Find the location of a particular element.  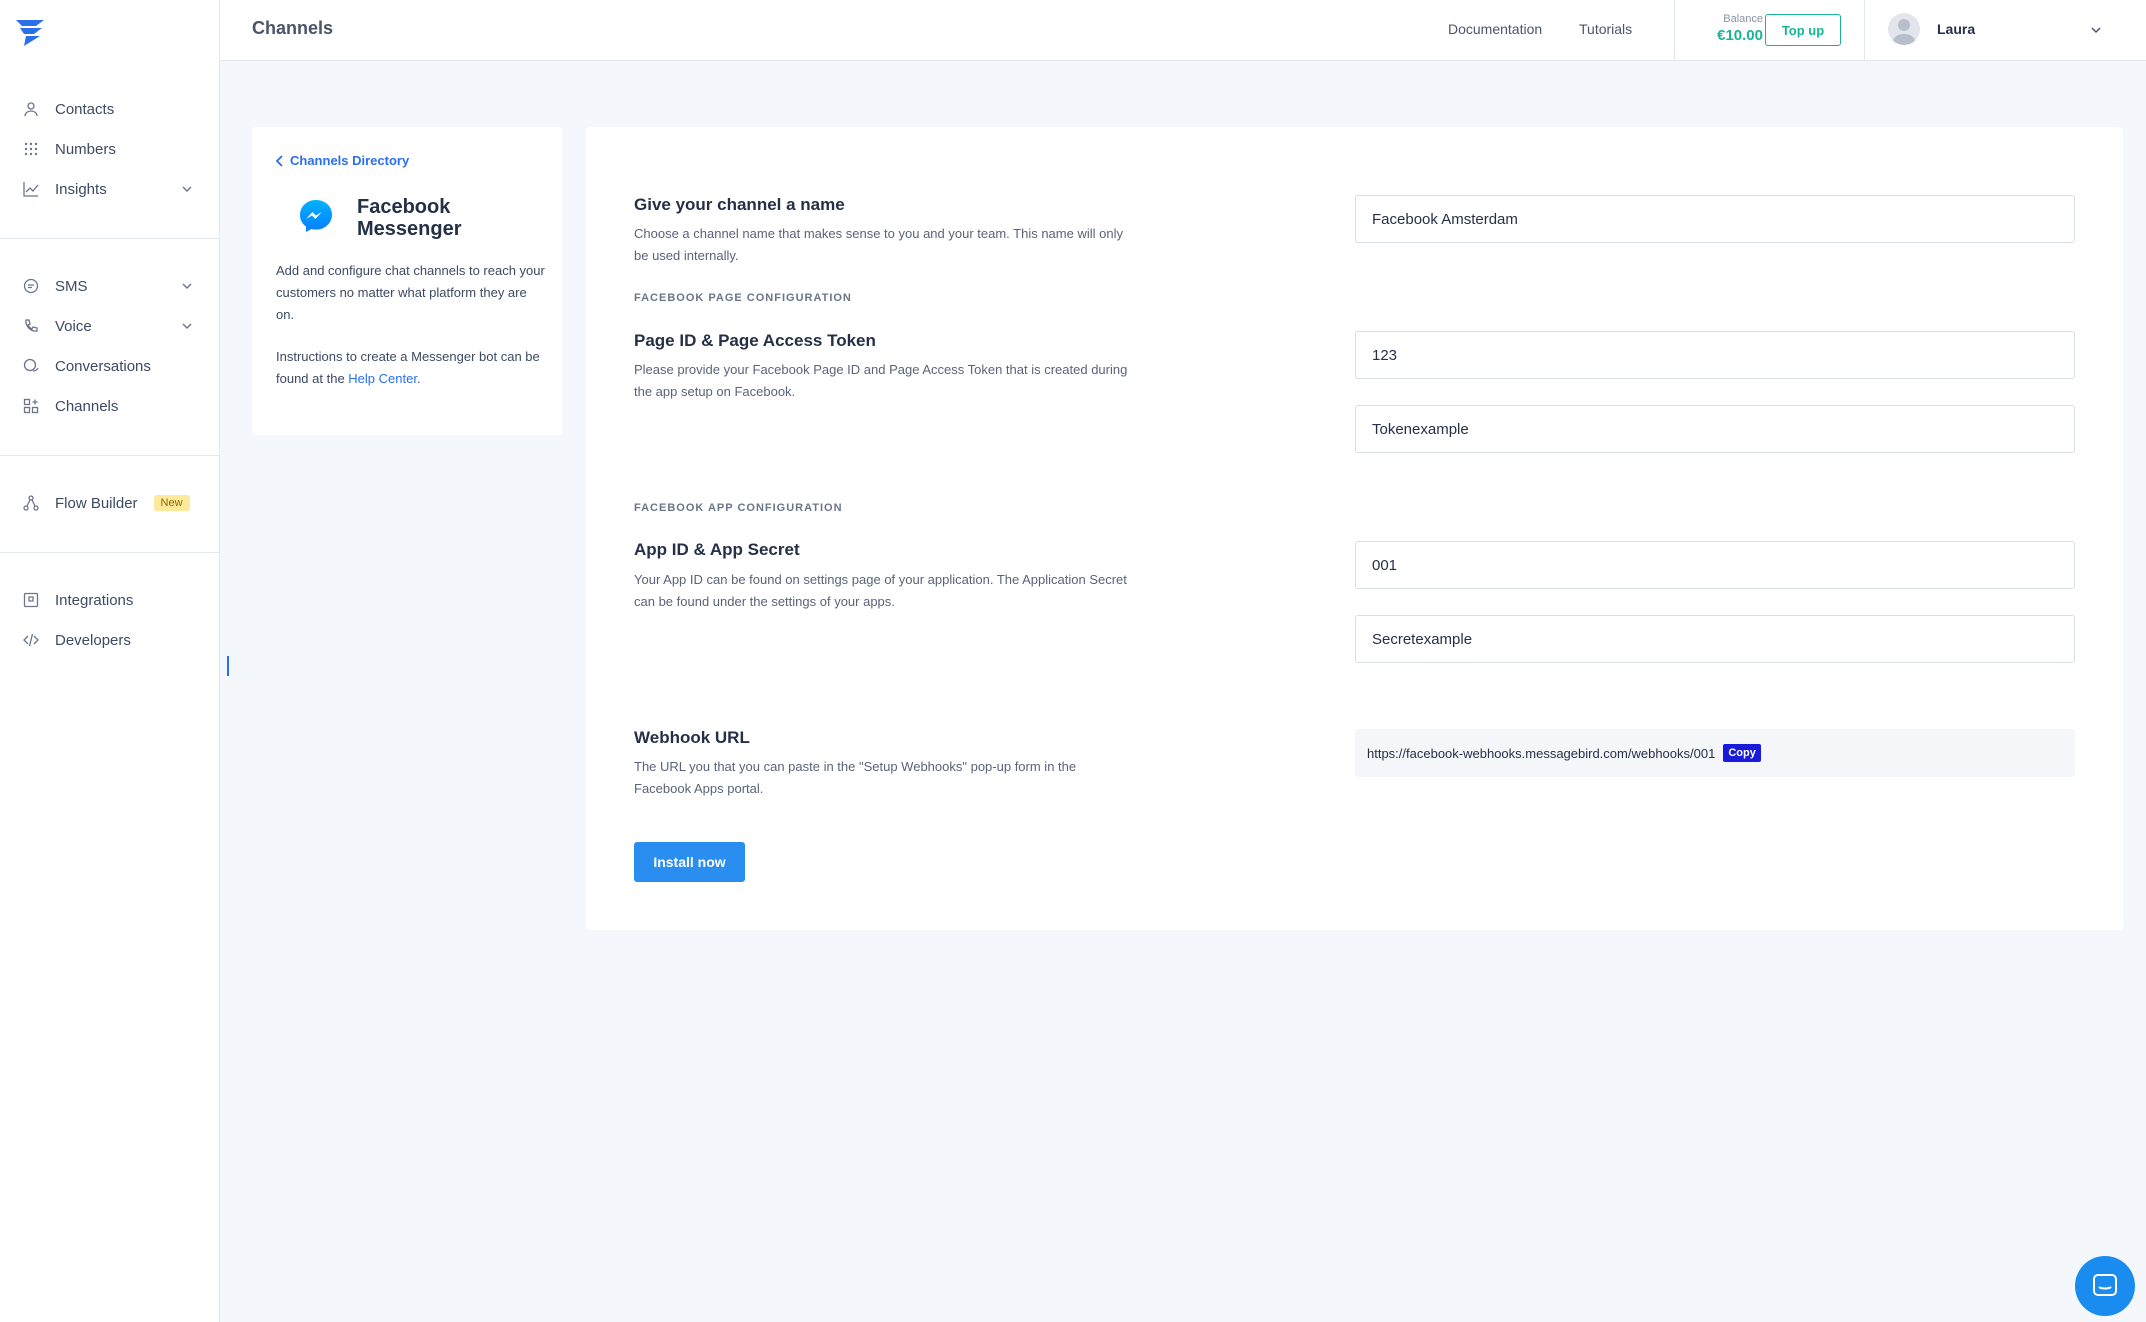

sms-icon is located at coordinates (31, 286).